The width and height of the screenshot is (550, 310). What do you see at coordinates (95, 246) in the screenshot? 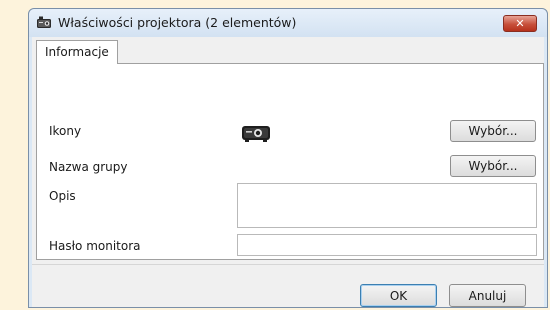
I see `monitor-password-label: Hasło monitora` at bounding box center [95, 246].